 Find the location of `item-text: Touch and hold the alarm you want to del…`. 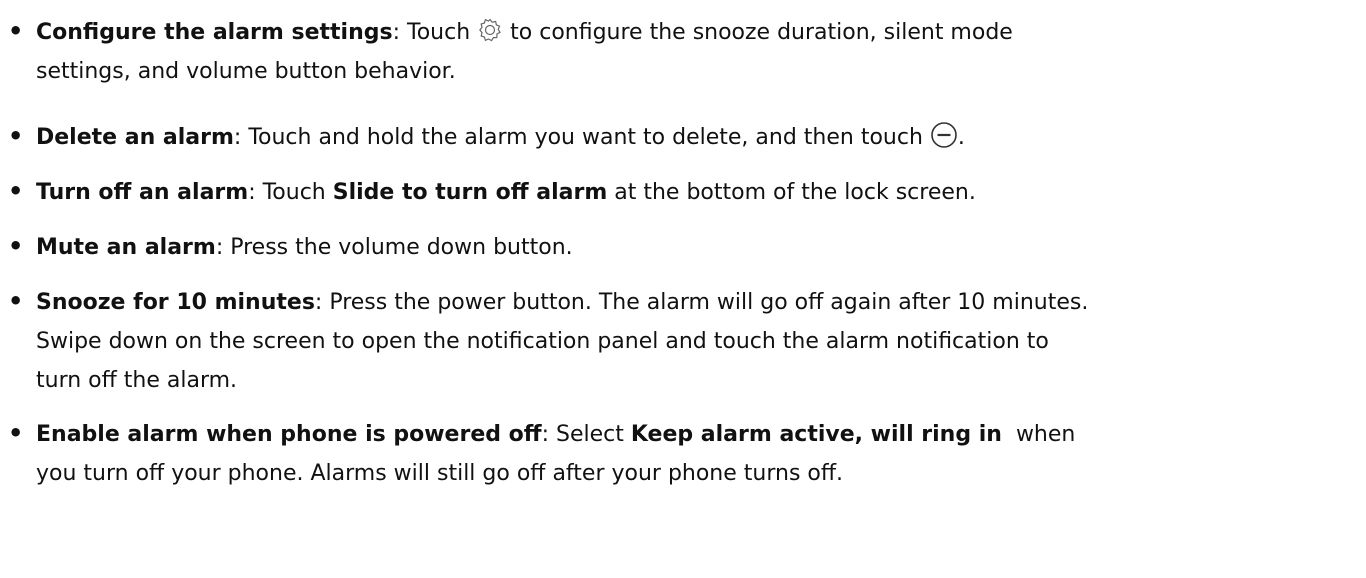

item-text: Touch and hold the alarm you want to del… is located at coordinates (585, 137).